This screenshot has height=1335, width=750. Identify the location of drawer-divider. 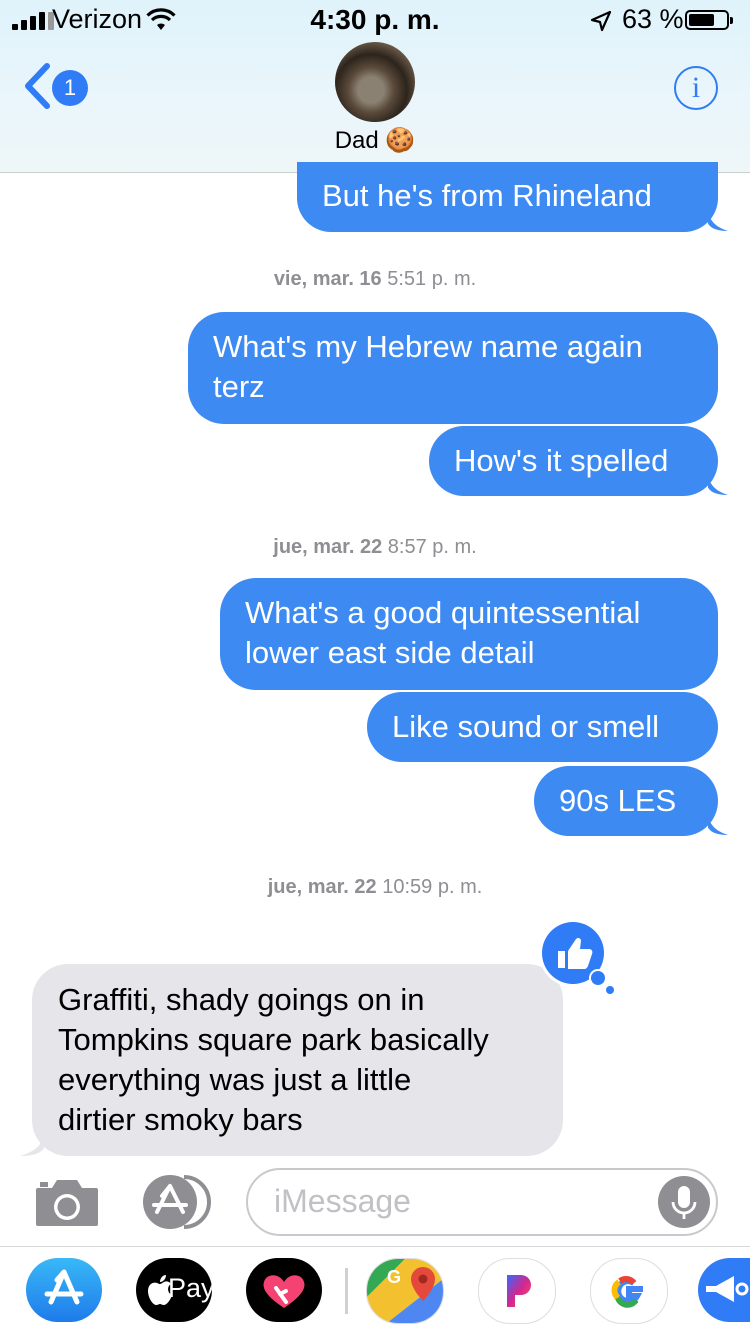
(346, 1291).